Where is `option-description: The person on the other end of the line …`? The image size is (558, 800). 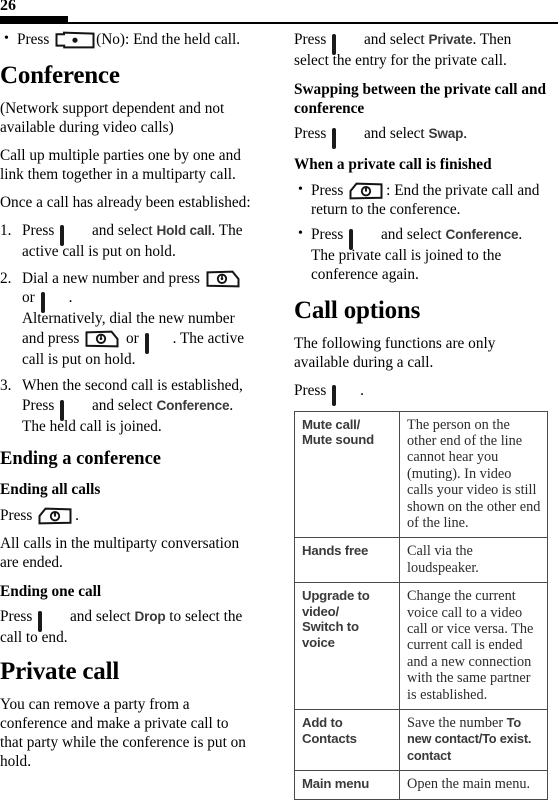 option-description: The person on the other end of the line … is located at coordinates (473, 474).